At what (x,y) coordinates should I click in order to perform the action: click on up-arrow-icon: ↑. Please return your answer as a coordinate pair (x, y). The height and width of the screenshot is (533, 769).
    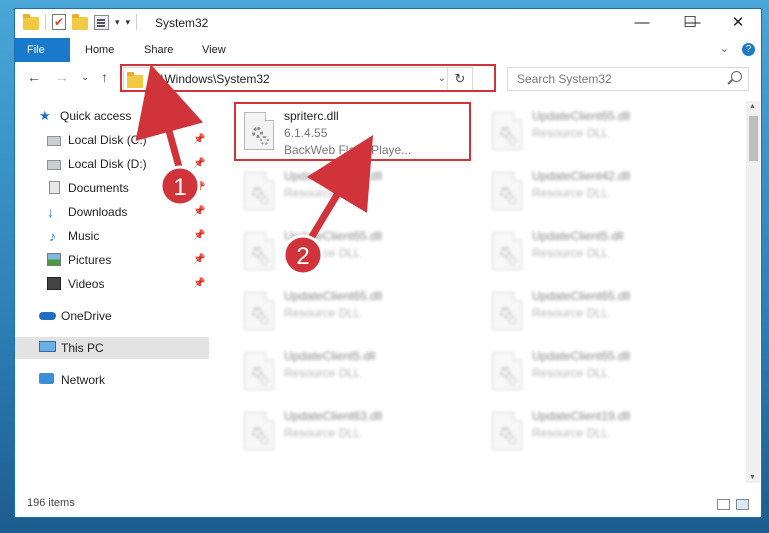
    Looking at the image, I should click on (104, 77).